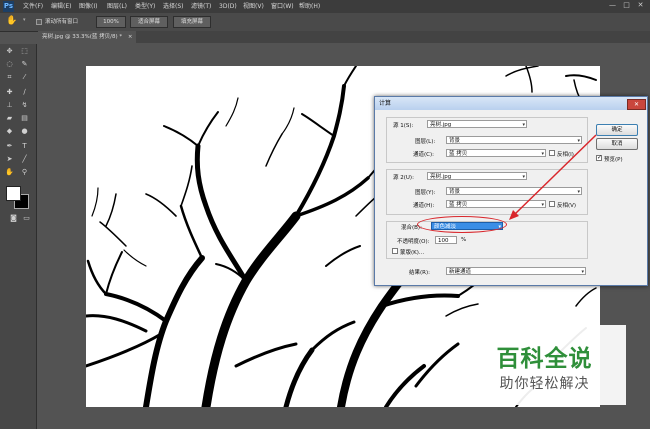 The image size is (650, 429). I want to click on watermark-subtitle: 助你轻松解决, so click(544, 384).